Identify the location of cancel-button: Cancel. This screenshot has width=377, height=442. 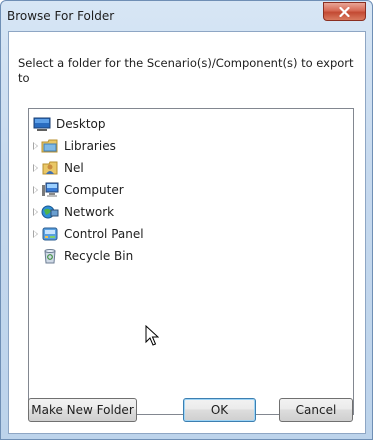
(316, 410).